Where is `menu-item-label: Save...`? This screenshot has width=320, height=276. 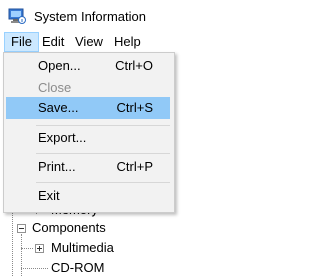 menu-item-label: Save... is located at coordinates (58, 107).